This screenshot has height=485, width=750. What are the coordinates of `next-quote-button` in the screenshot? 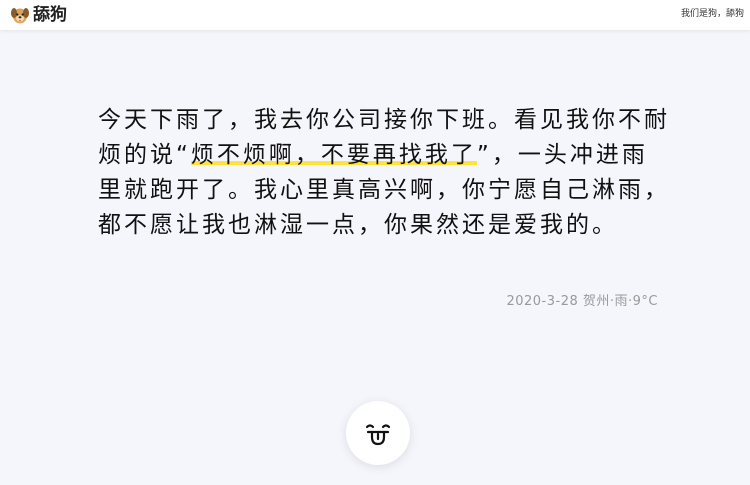 It's located at (378, 433).